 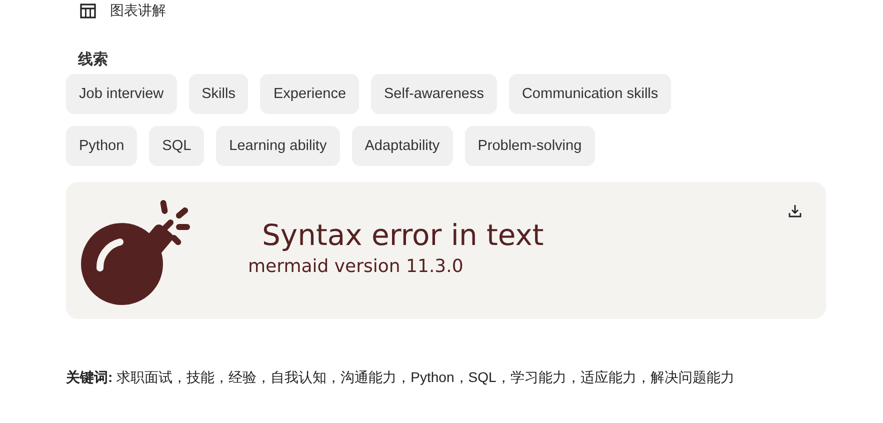 What do you see at coordinates (425, 377) in the screenshot?
I see `keywords-text: 求职面试，技能，经验，自我认知，沟通能力，Python，SQL，学习能力，适应能力，解决问题能力` at bounding box center [425, 377].